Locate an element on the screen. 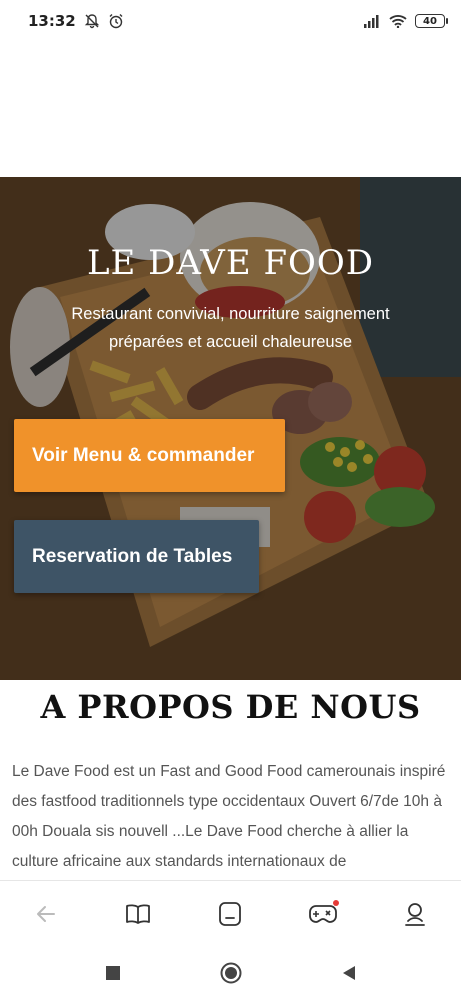  recents-icon is located at coordinates (113, 973).